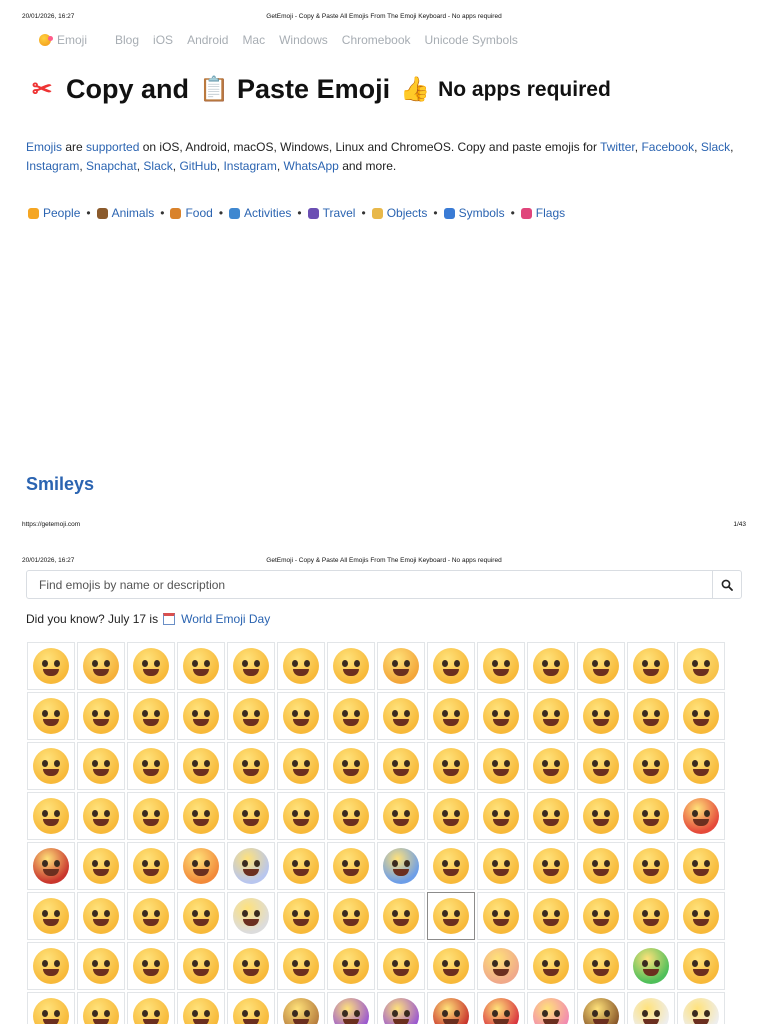 This screenshot has width=768, height=1024. I want to click on nav-mac: Mac, so click(253, 40).